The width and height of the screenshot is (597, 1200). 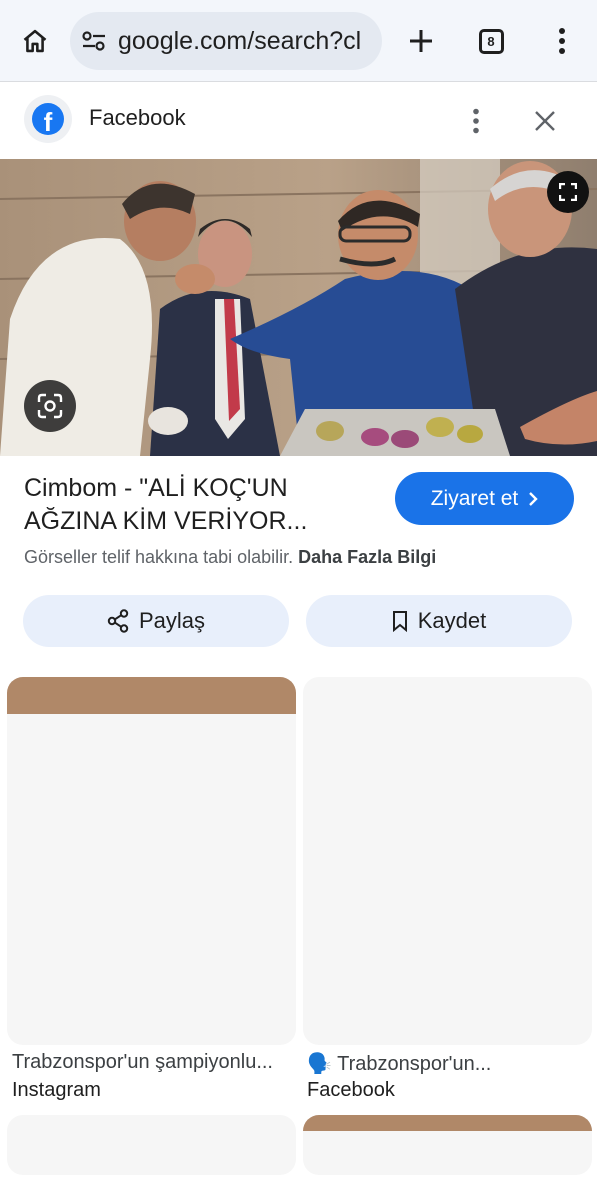 I want to click on browser-menu-button, so click(x=562, y=41).